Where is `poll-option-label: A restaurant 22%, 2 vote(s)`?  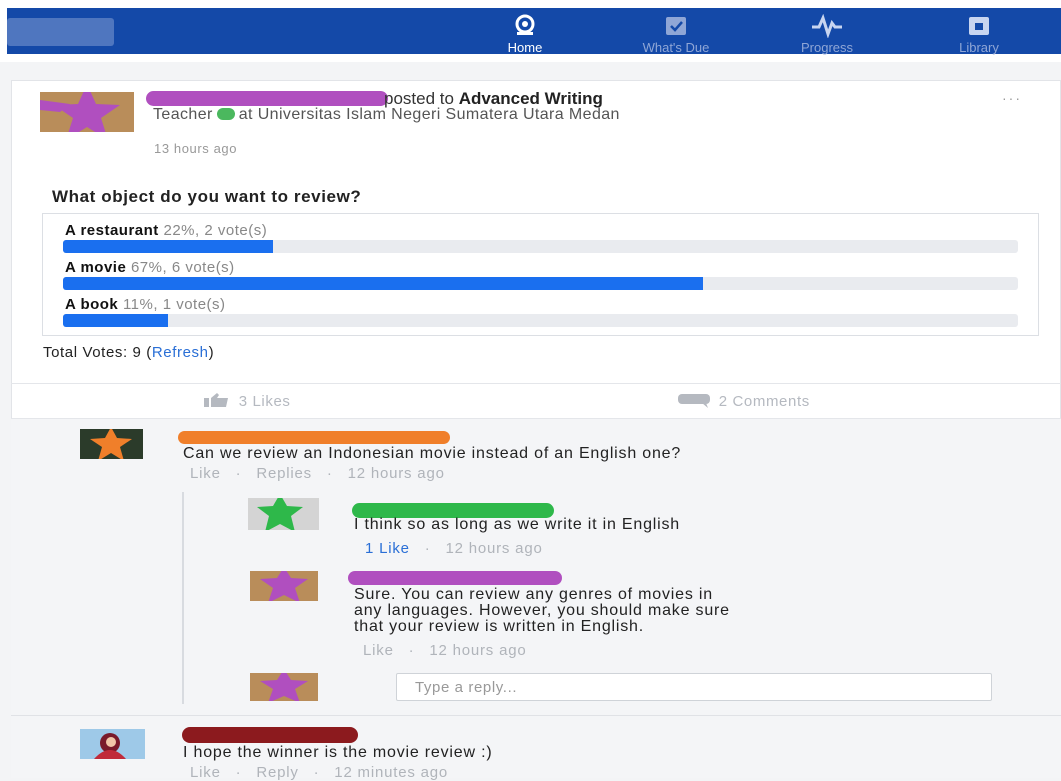 poll-option-label: A restaurant 22%, 2 vote(s) is located at coordinates (166, 230).